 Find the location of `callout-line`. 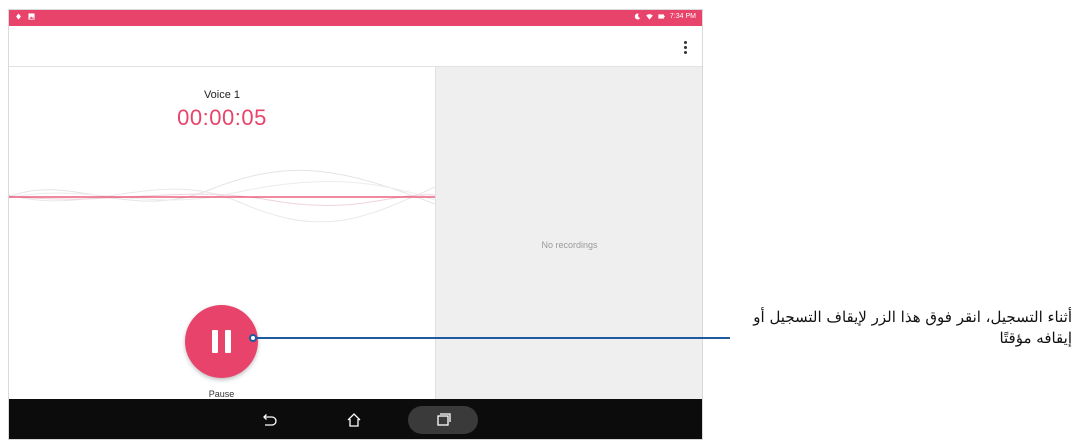

callout-line is located at coordinates (489, 338).